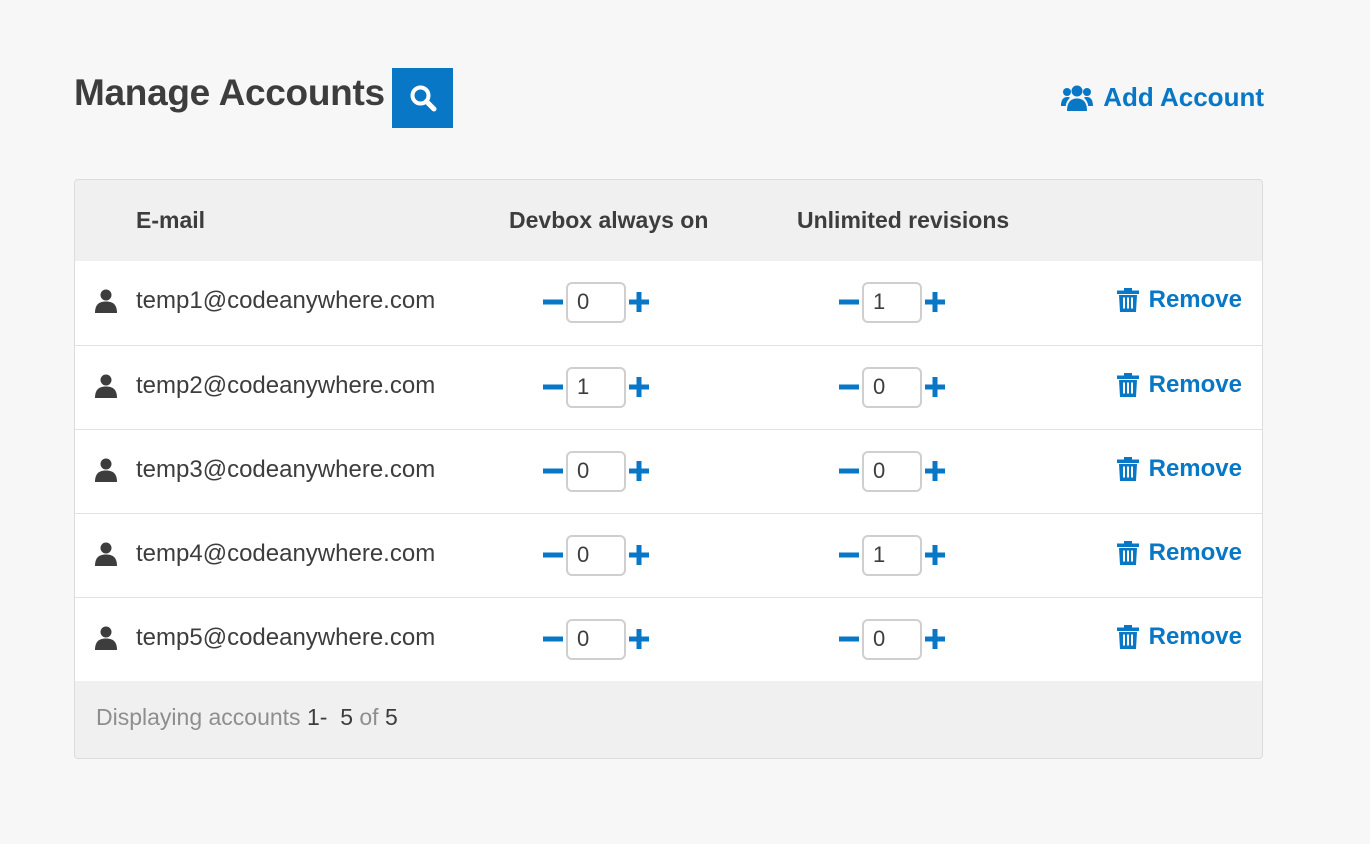 The image size is (1370, 844). What do you see at coordinates (286, 553) in the screenshot?
I see `account-email: temp4@codeanywhere.com` at bounding box center [286, 553].